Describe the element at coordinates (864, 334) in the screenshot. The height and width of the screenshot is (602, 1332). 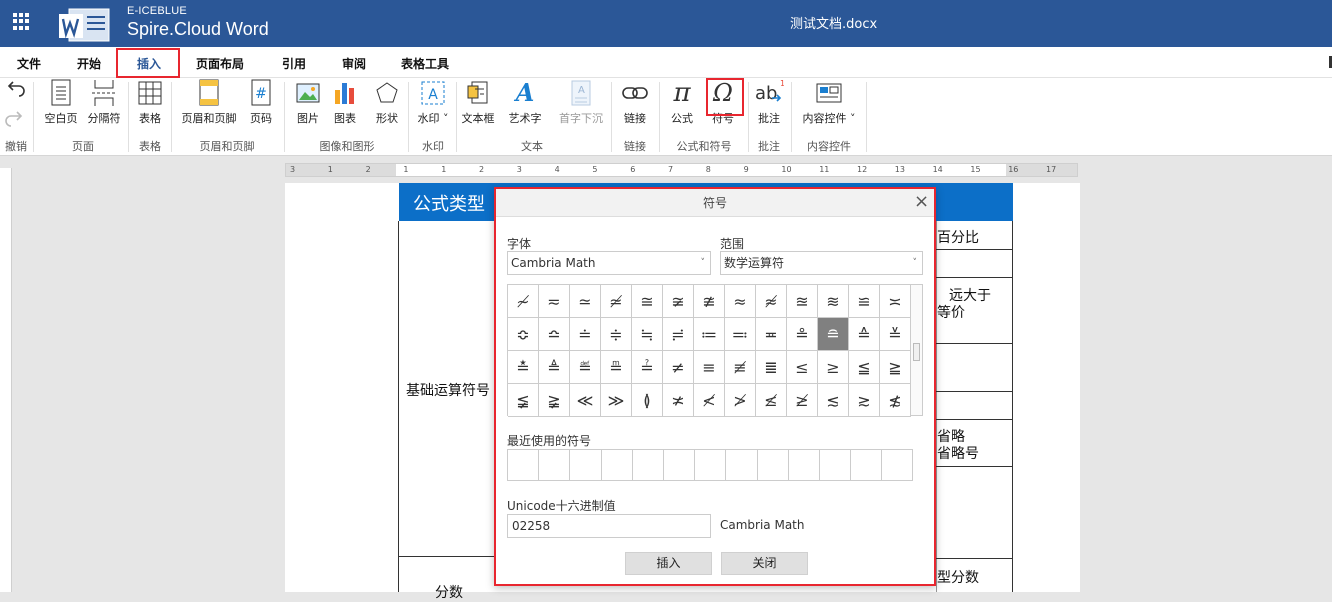
I see `symbol-cell: ≙` at that location.